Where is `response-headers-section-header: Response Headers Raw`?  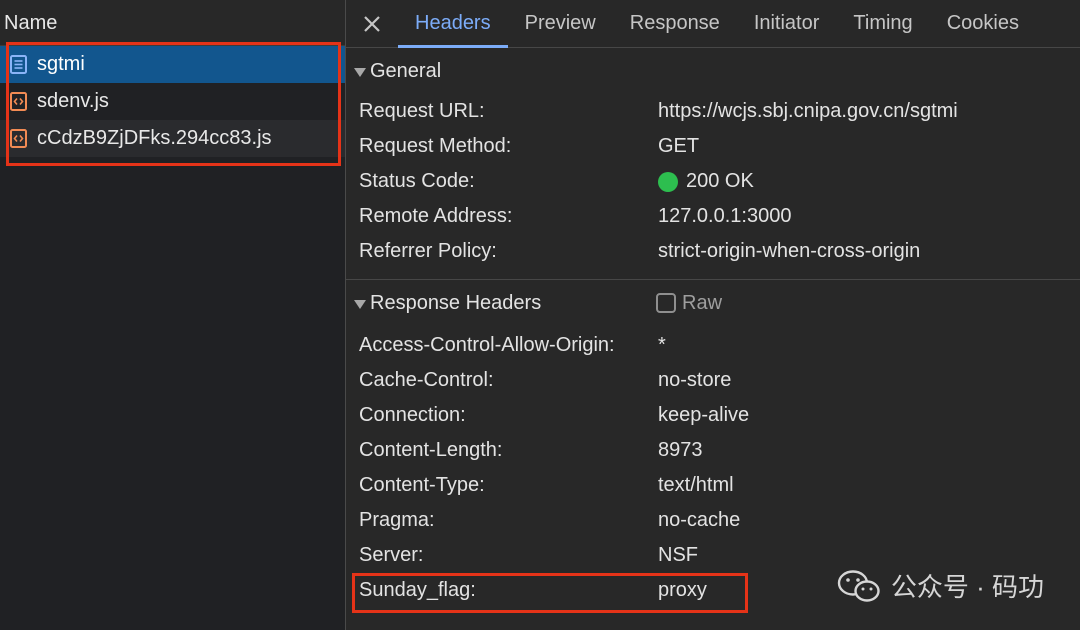 response-headers-section-header: Response Headers Raw is located at coordinates (713, 303).